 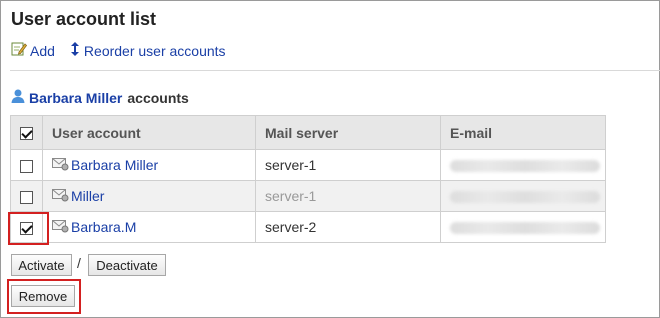 I want to click on reorder-label: Reorder user accounts, so click(x=154, y=50).